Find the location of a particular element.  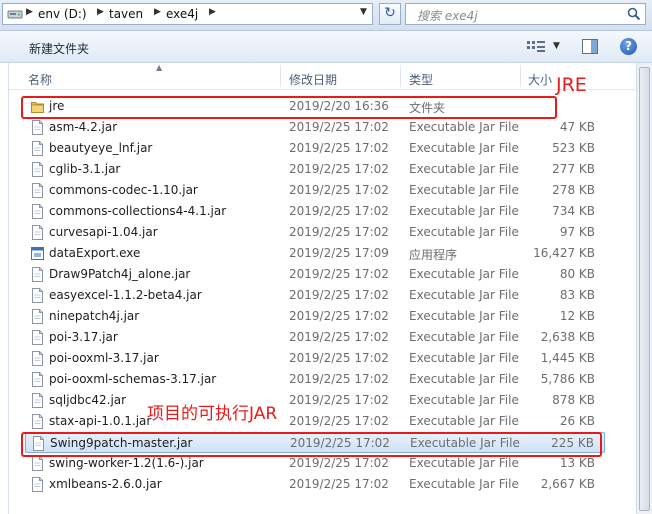

jre-annotation-label: JRE is located at coordinates (571, 85).